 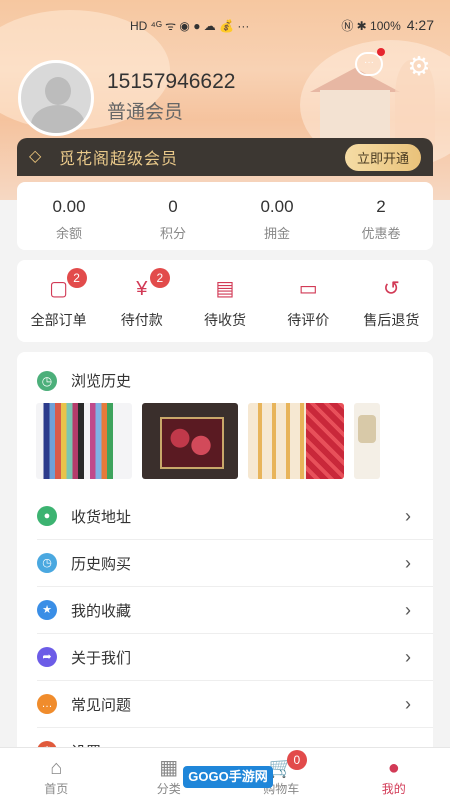 What do you see at coordinates (419, 66) in the screenshot?
I see `gear-icon: ⚙` at bounding box center [419, 66].